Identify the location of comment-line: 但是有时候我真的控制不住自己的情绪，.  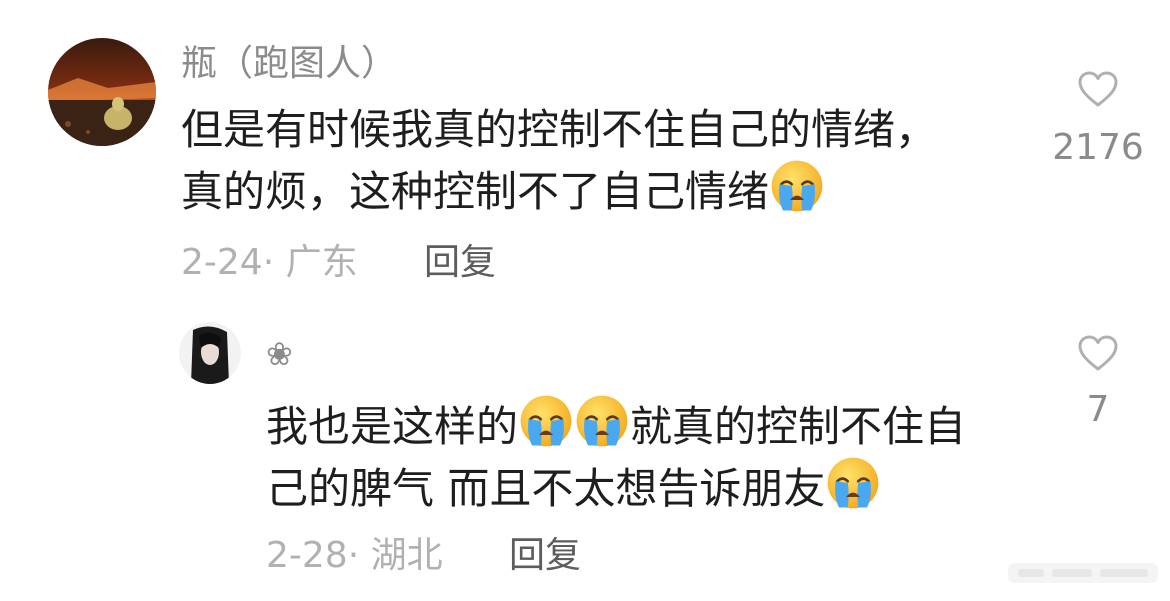
(559, 130).